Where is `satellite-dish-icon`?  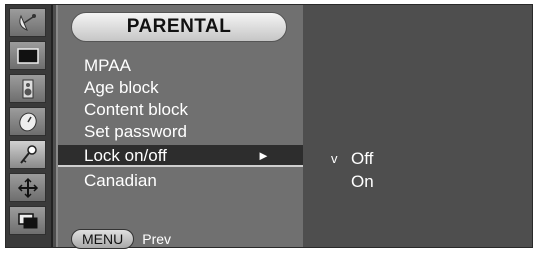 satellite-dish-icon is located at coordinates (27, 22).